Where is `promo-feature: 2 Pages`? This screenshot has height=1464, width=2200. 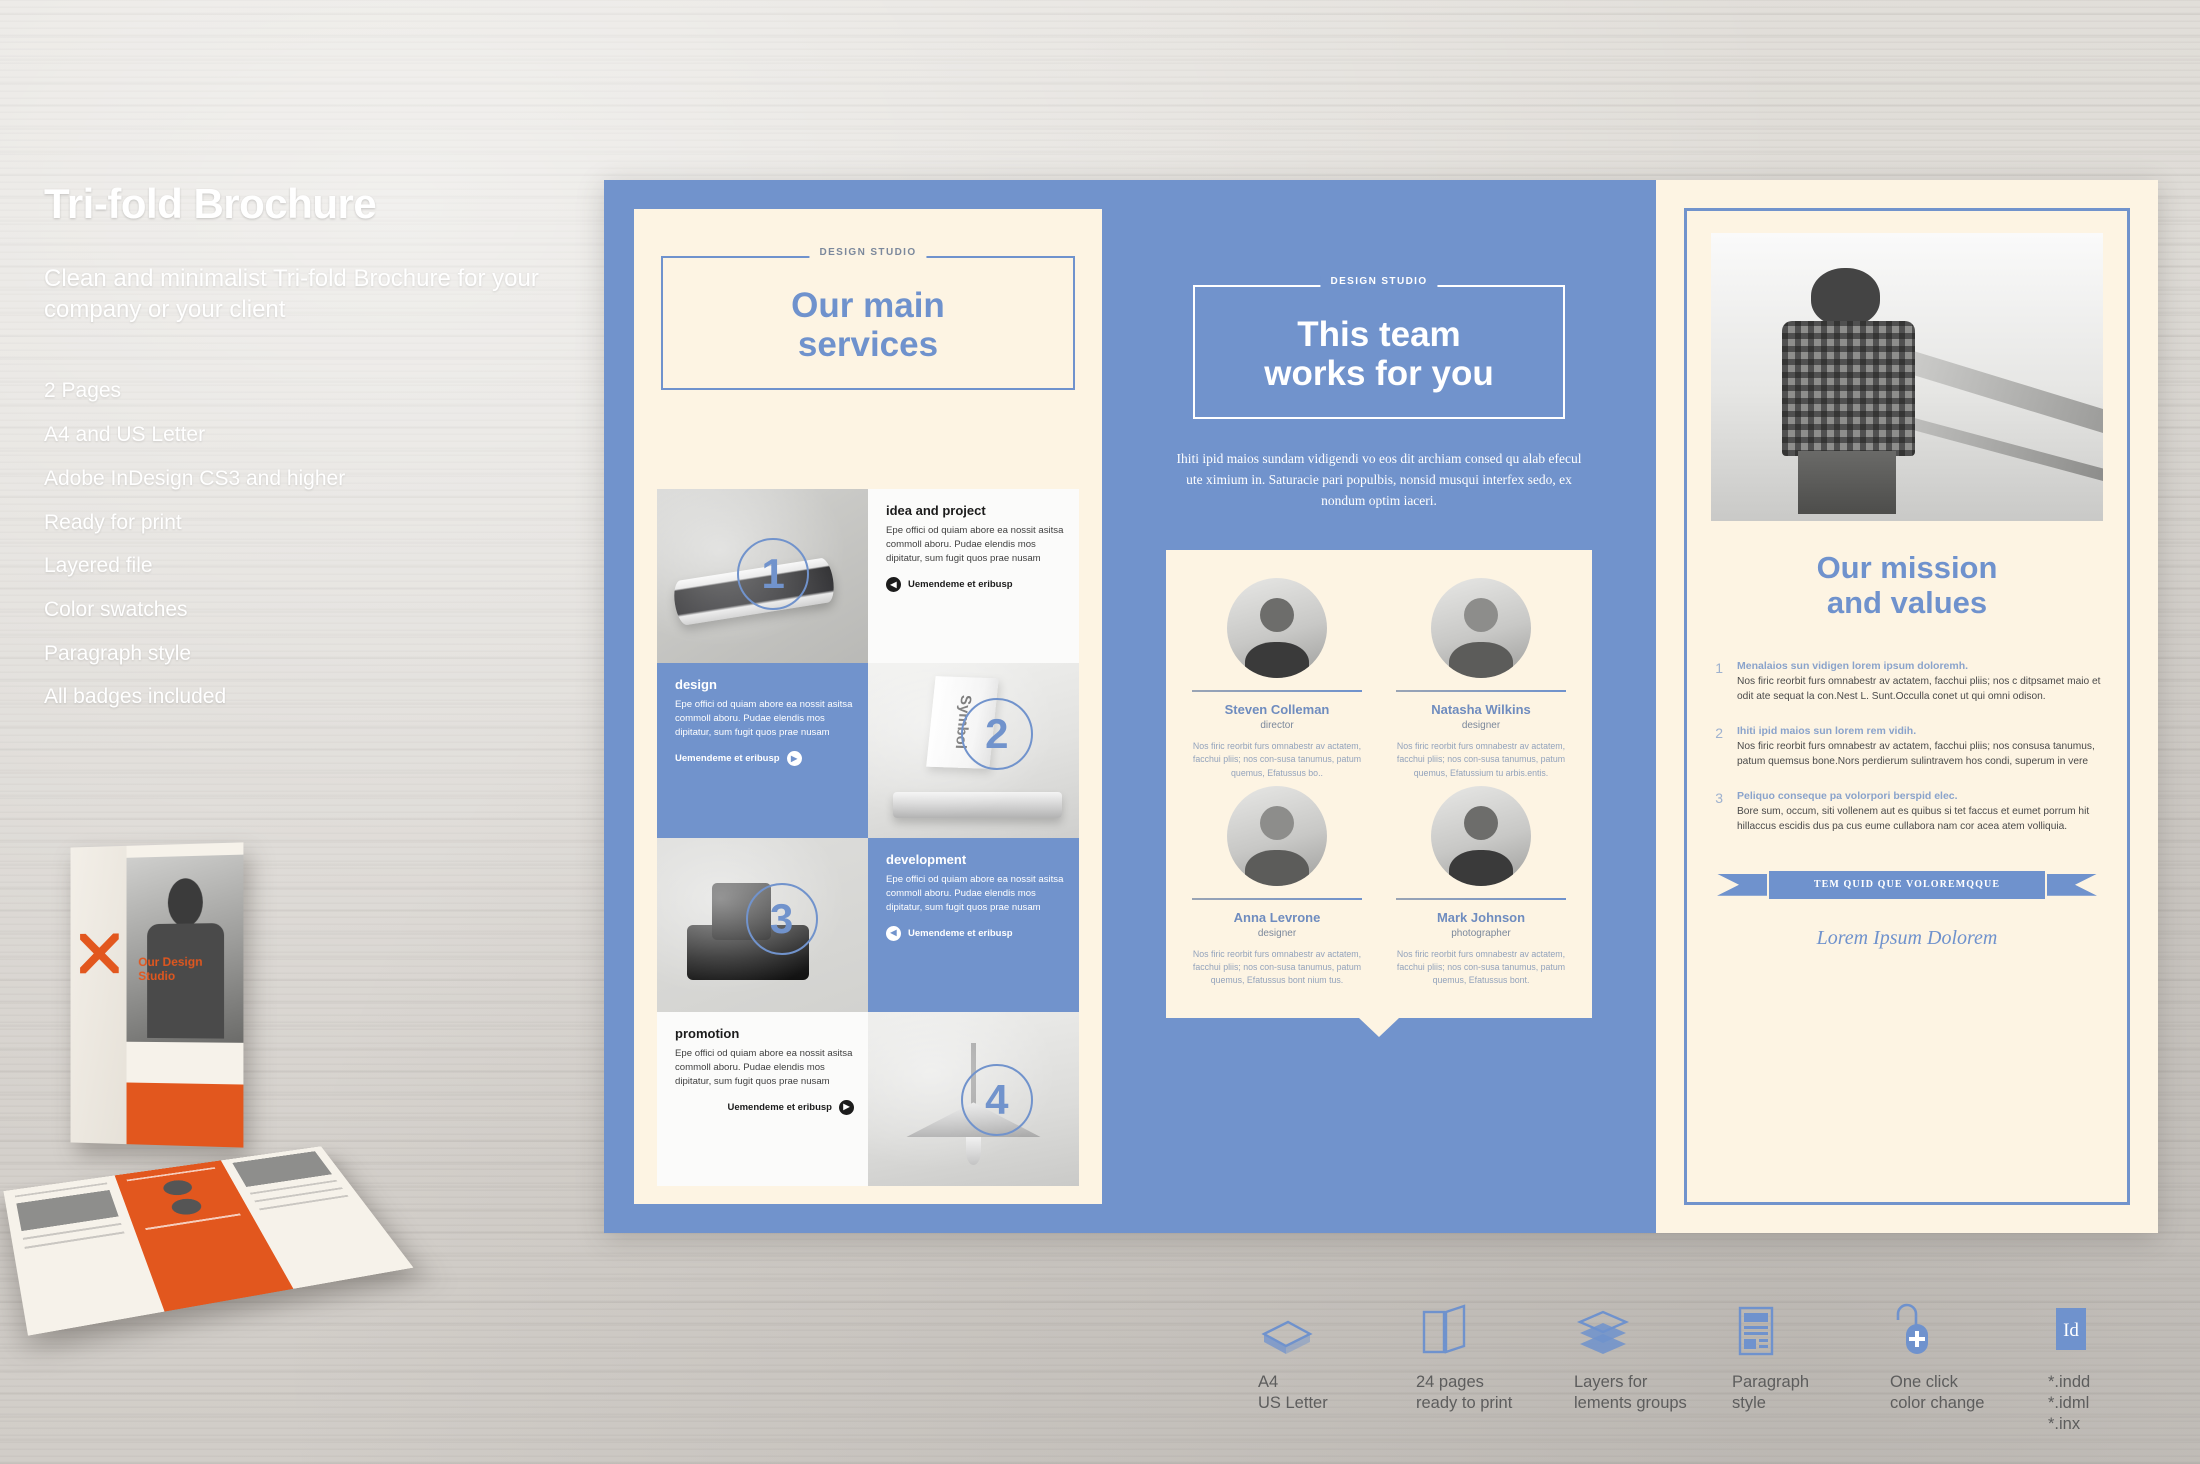 promo-feature: 2 Pages is located at coordinates (83, 391).